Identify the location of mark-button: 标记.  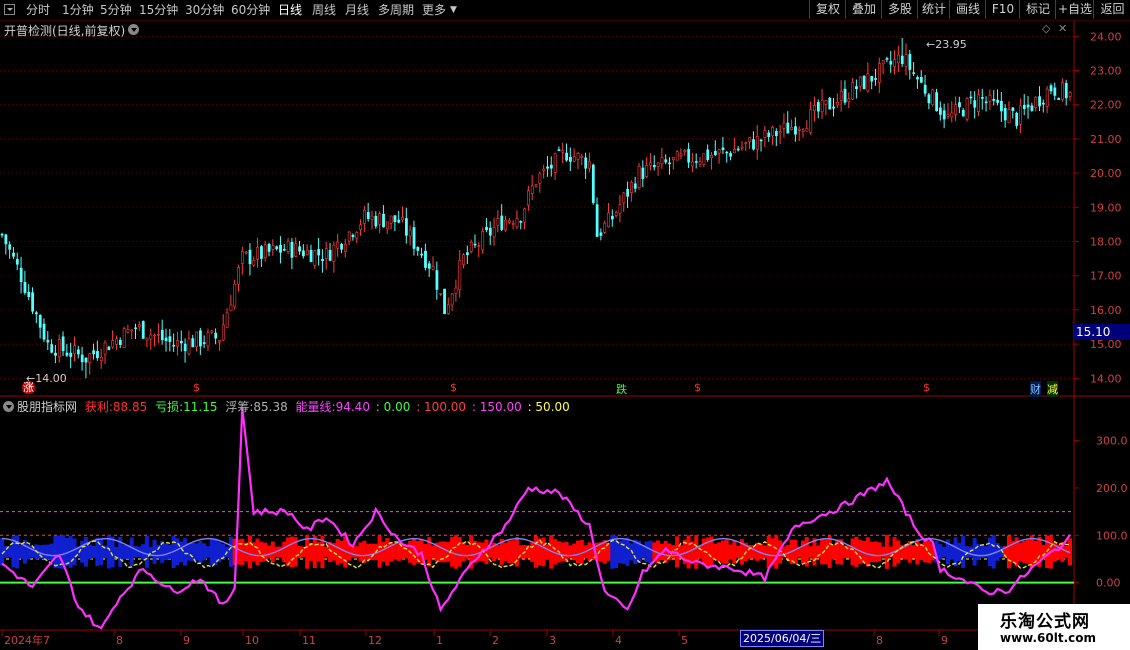
(1037, 9).